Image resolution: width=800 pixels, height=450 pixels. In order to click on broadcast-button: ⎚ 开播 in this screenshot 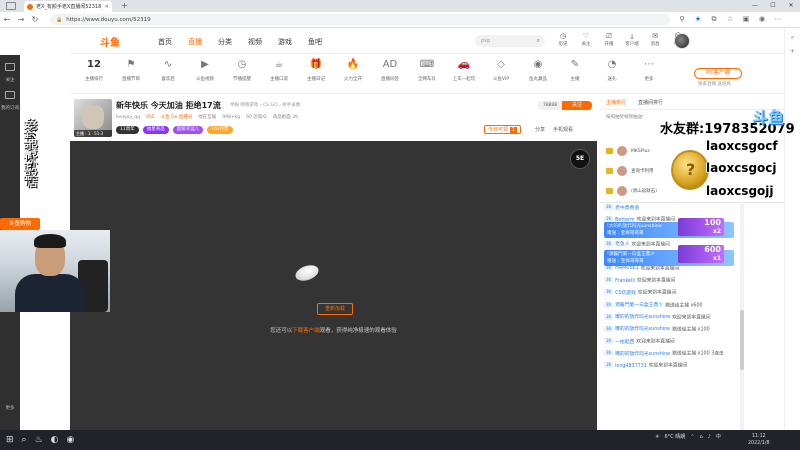, I will do `click(609, 39)`.